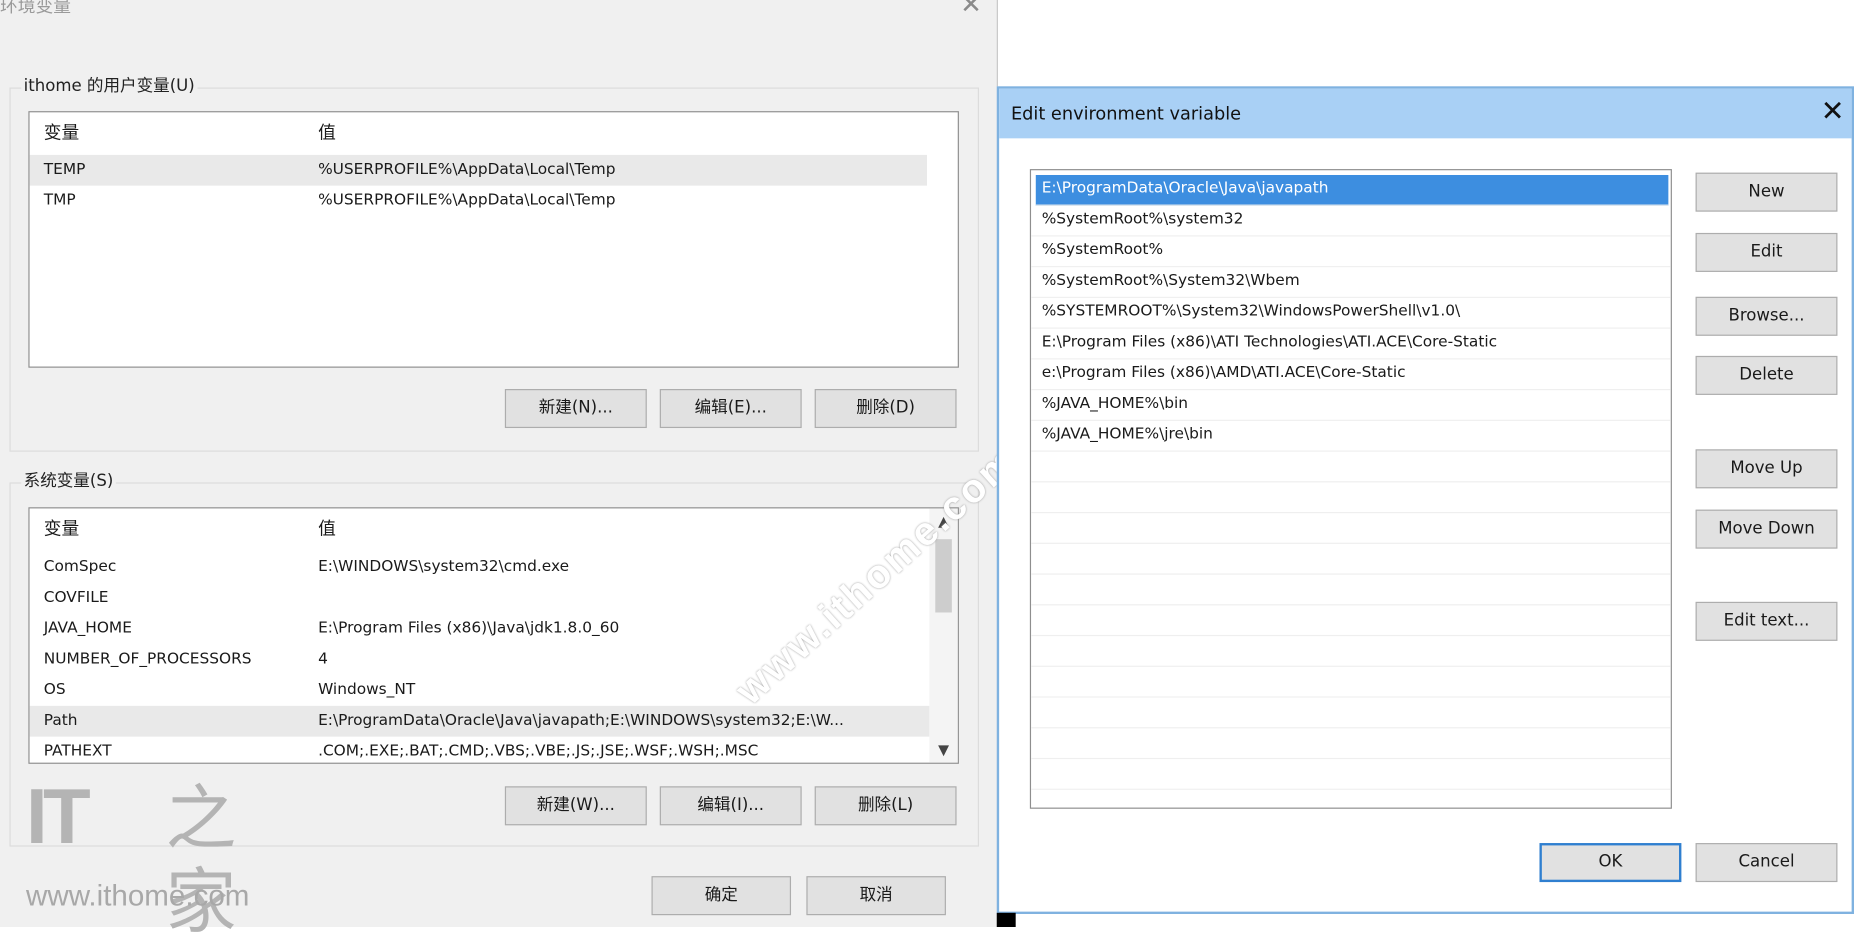 Image resolution: width=1854 pixels, height=944 pixels. What do you see at coordinates (64, 169) in the screenshot?
I see `variable-name: TEMP` at bounding box center [64, 169].